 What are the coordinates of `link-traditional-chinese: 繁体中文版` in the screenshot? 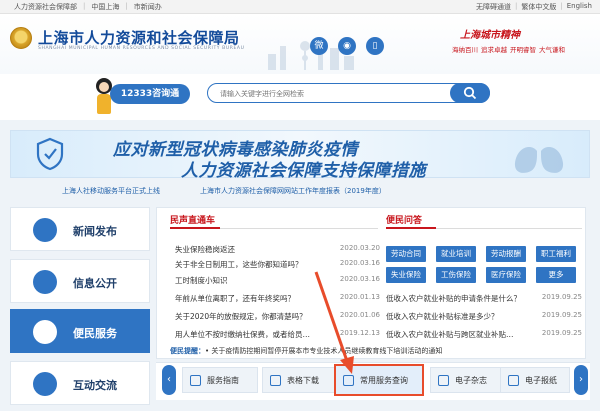 It's located at (538, 7).